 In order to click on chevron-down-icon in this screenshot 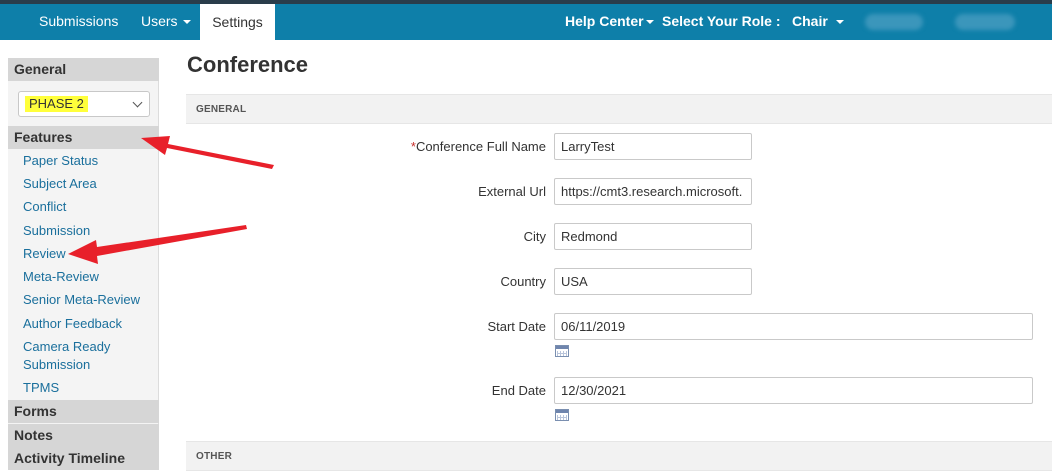, I will do `click(137, 102)`.